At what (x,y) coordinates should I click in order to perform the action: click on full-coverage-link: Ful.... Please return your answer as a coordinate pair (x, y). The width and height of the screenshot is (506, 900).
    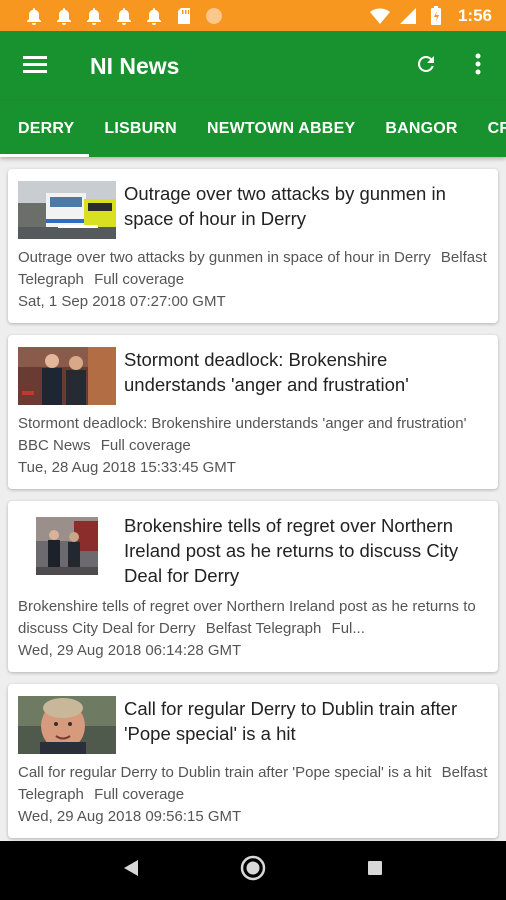
    Looking at the image, I should click on (348, 628).